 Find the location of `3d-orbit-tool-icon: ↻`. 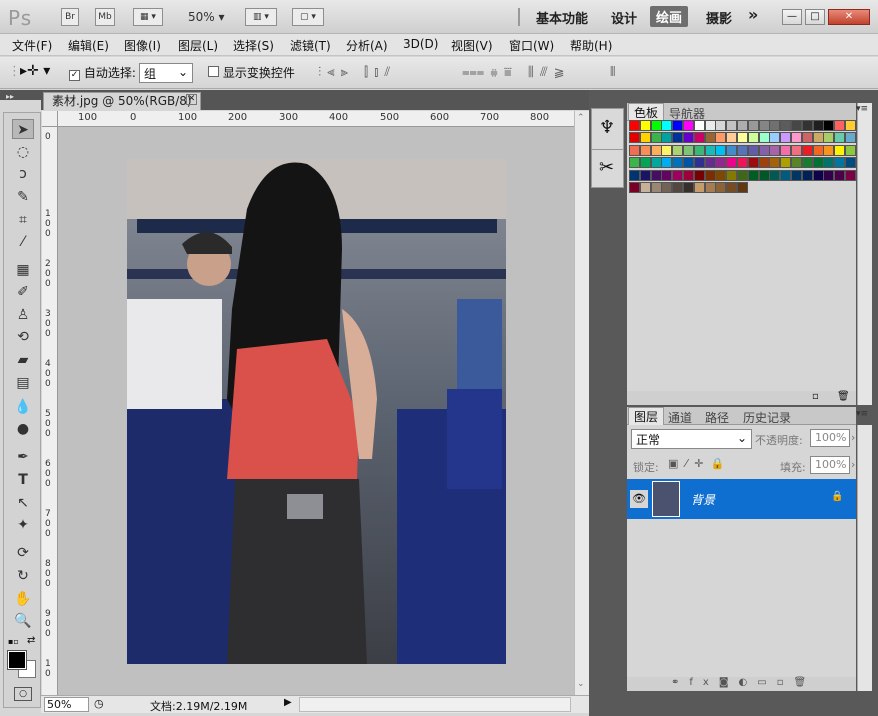

3d-orbit-tool-icon: ↻ is located at coordinates (23, 576).